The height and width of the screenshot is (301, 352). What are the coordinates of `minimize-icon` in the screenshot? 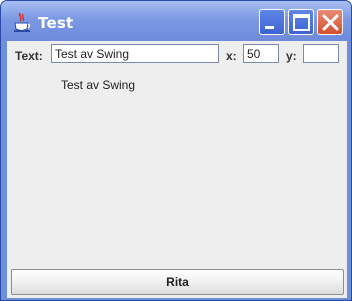 It's located at (269, 27).